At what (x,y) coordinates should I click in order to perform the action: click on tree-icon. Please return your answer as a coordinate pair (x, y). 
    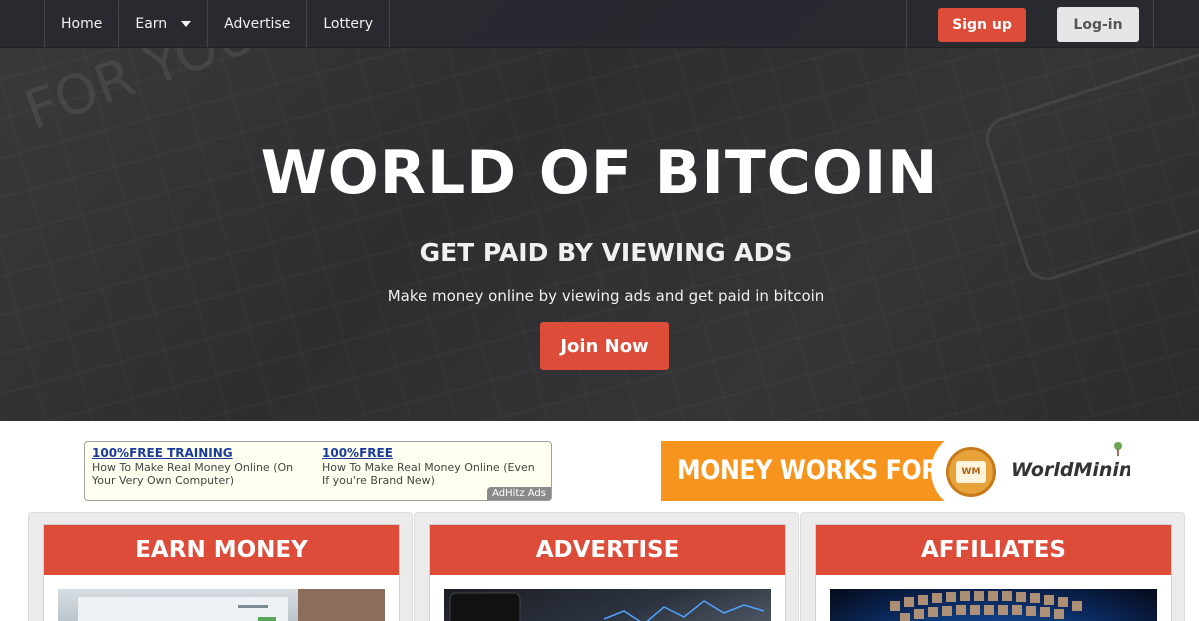
    Looking at the image, I should click on (1118, 449).